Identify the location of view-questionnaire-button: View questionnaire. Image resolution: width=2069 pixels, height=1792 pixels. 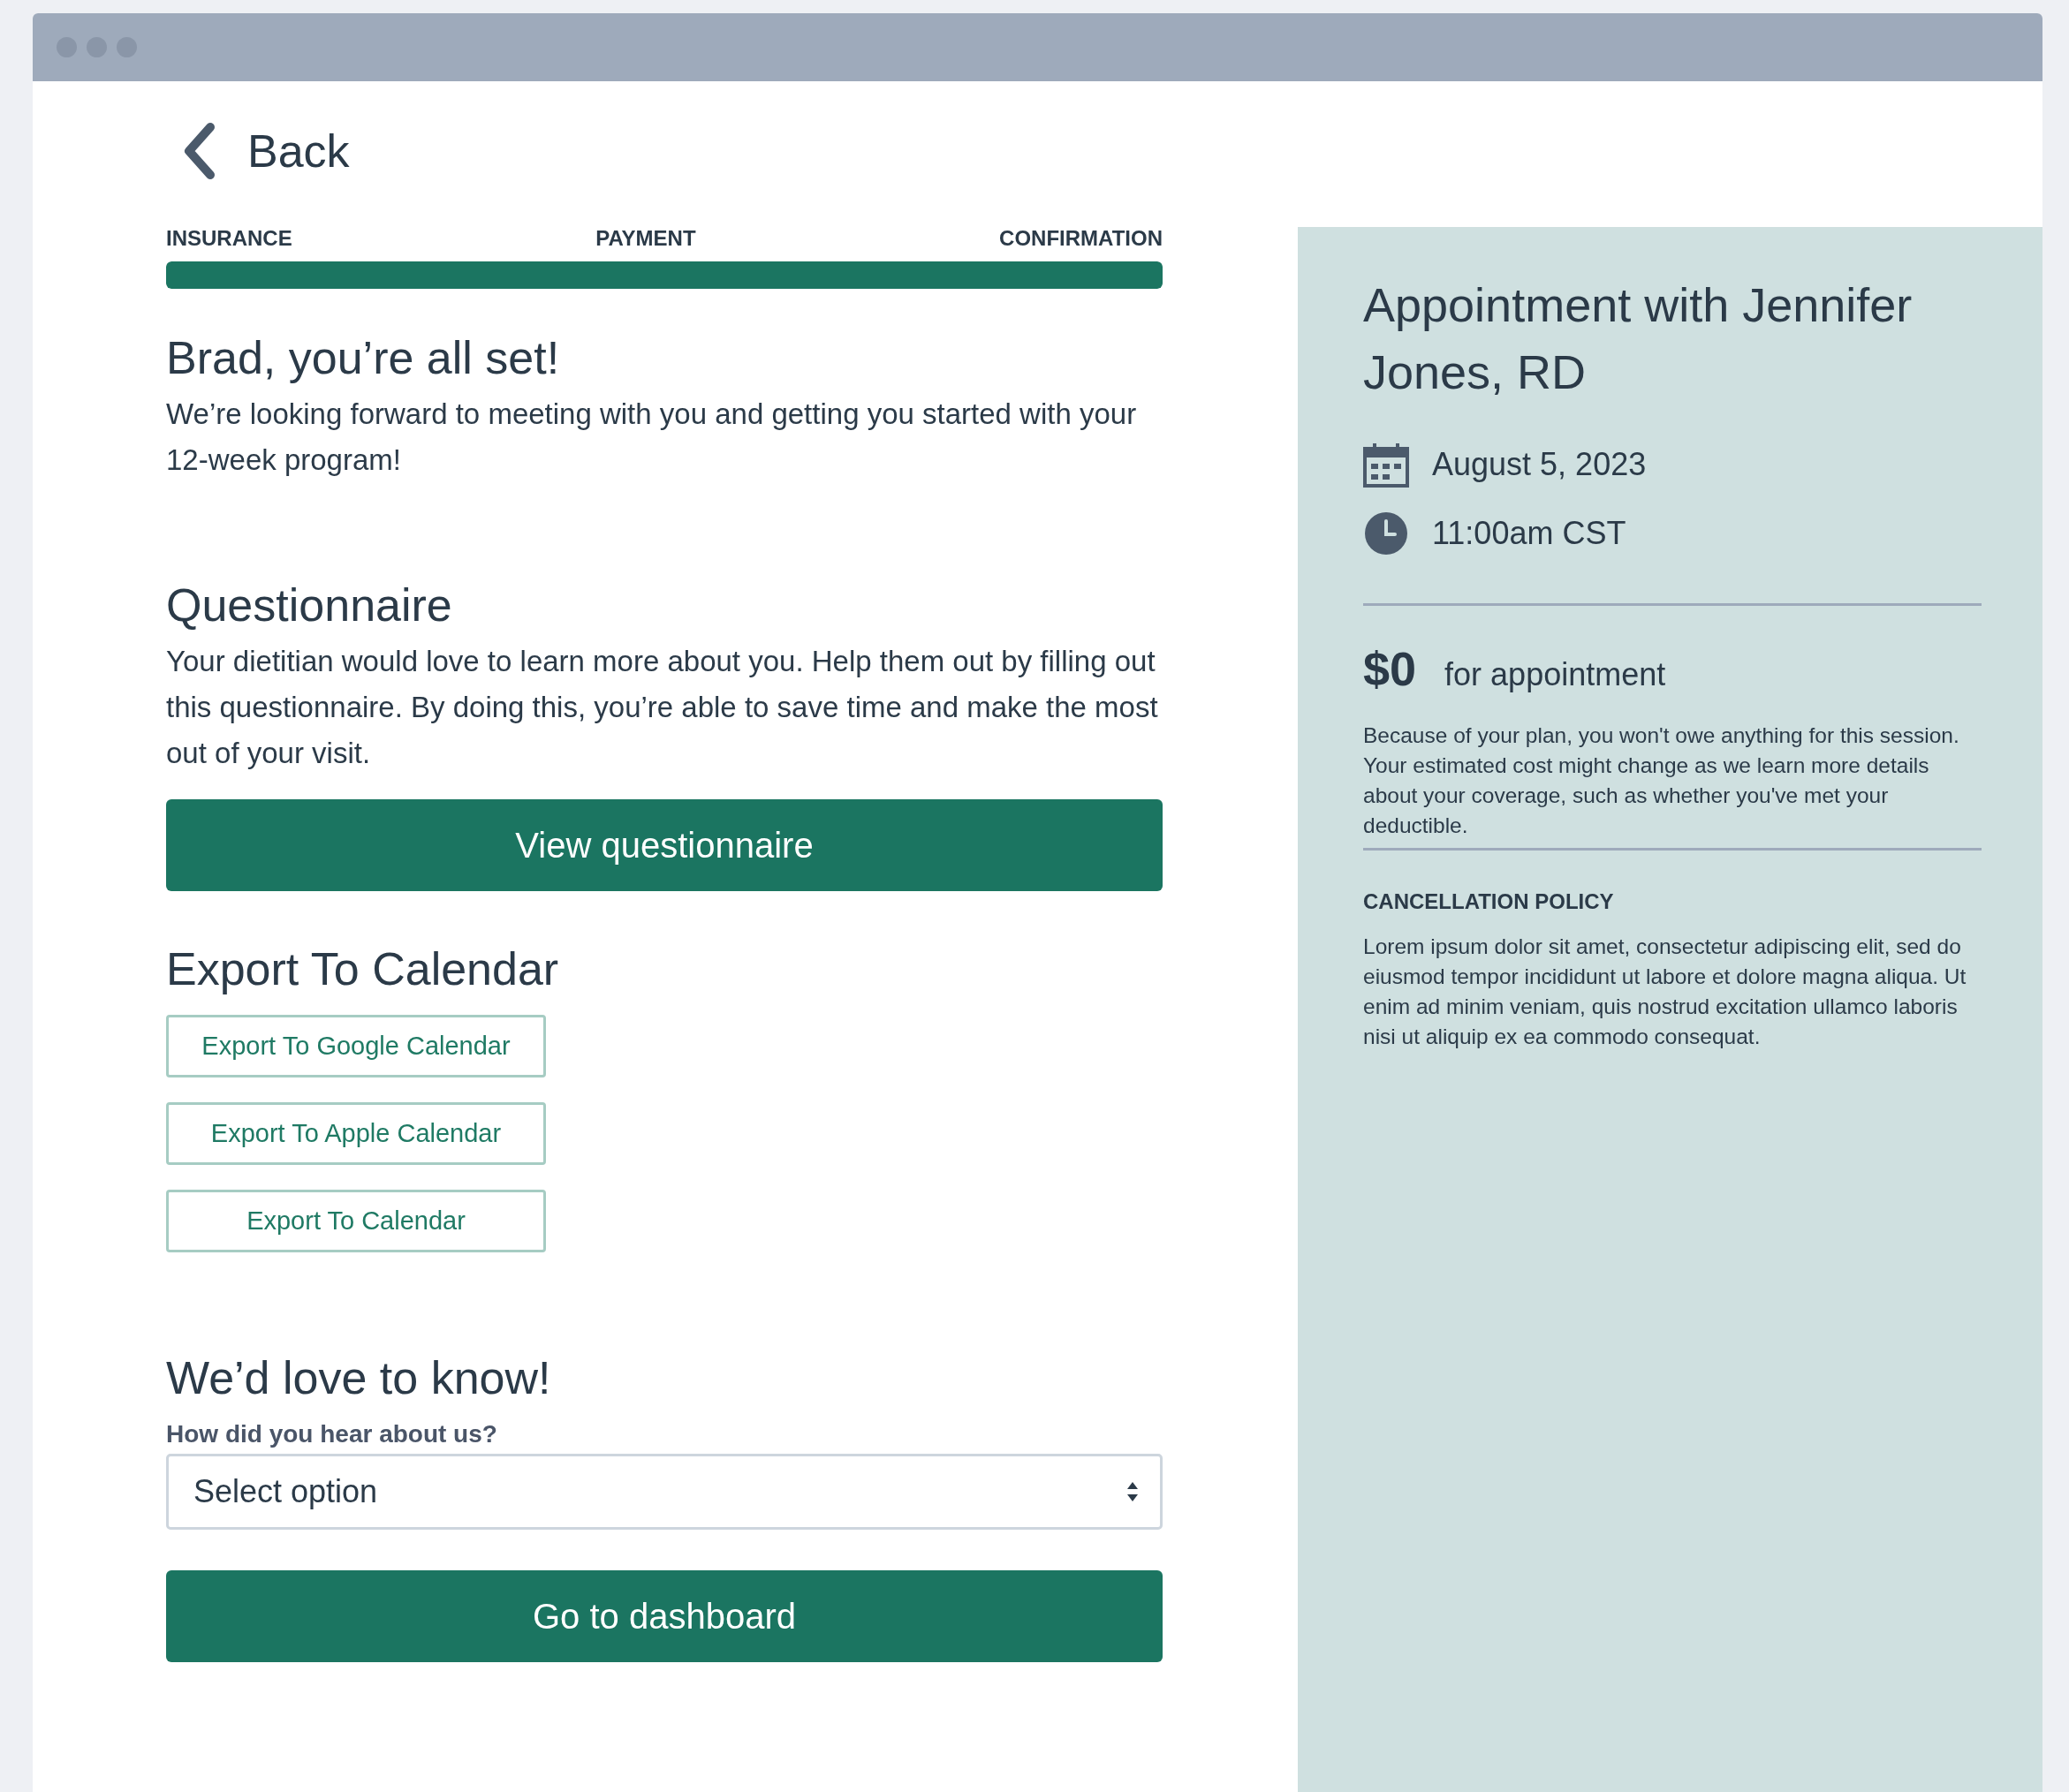
(664, 845).